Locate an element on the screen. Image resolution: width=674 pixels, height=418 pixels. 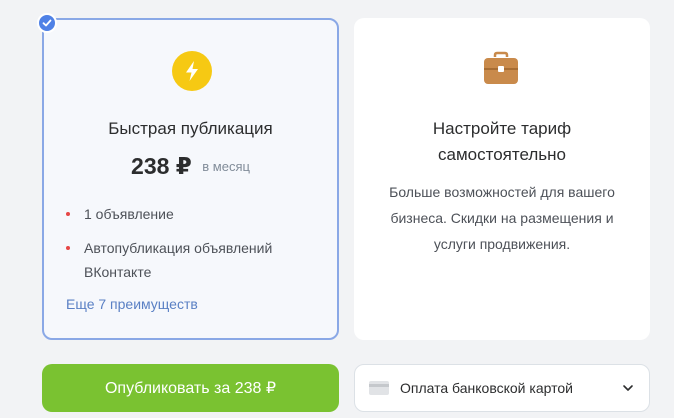
feature-text: 1 объявление is located at coordinates (129, 214).